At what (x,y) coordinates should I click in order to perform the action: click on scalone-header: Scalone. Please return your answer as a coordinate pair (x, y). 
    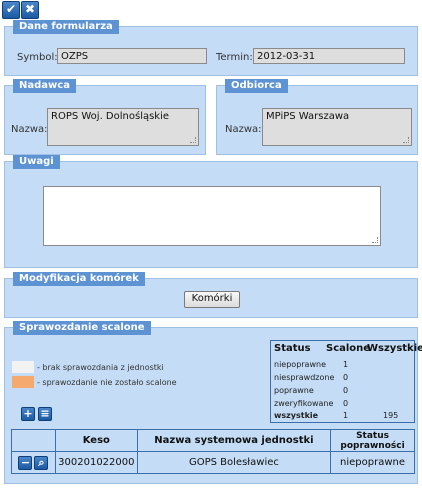
    Looking at the image, I should click on (348, 348).